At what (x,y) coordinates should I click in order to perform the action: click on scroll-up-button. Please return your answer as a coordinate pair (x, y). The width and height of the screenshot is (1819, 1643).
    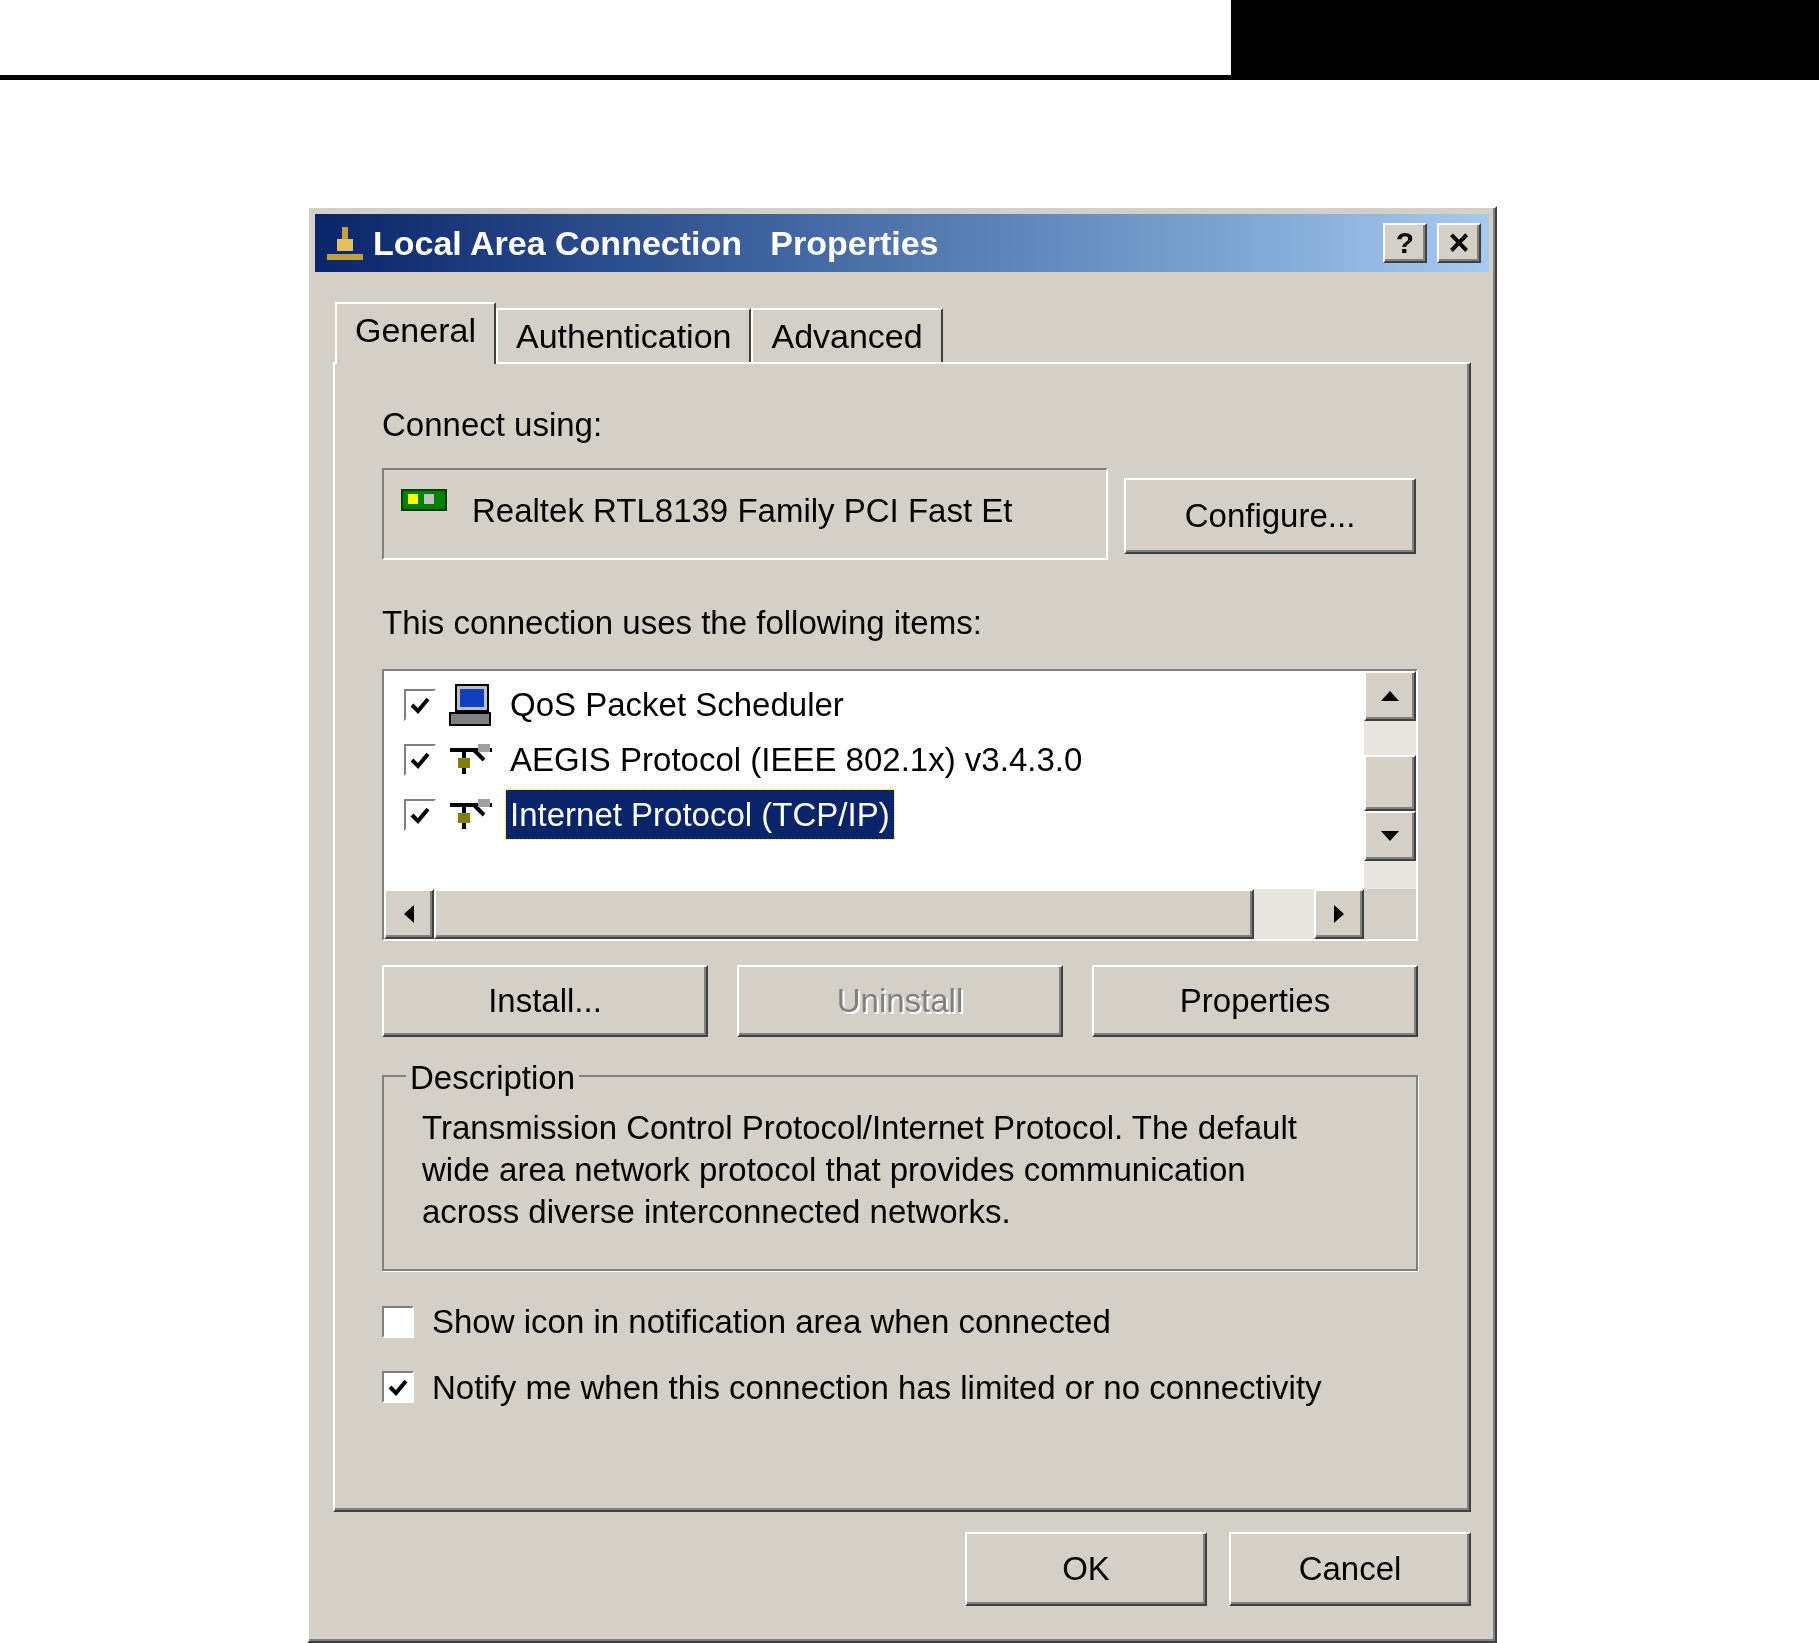
    Looking at the image, I should click on (1390, 696).